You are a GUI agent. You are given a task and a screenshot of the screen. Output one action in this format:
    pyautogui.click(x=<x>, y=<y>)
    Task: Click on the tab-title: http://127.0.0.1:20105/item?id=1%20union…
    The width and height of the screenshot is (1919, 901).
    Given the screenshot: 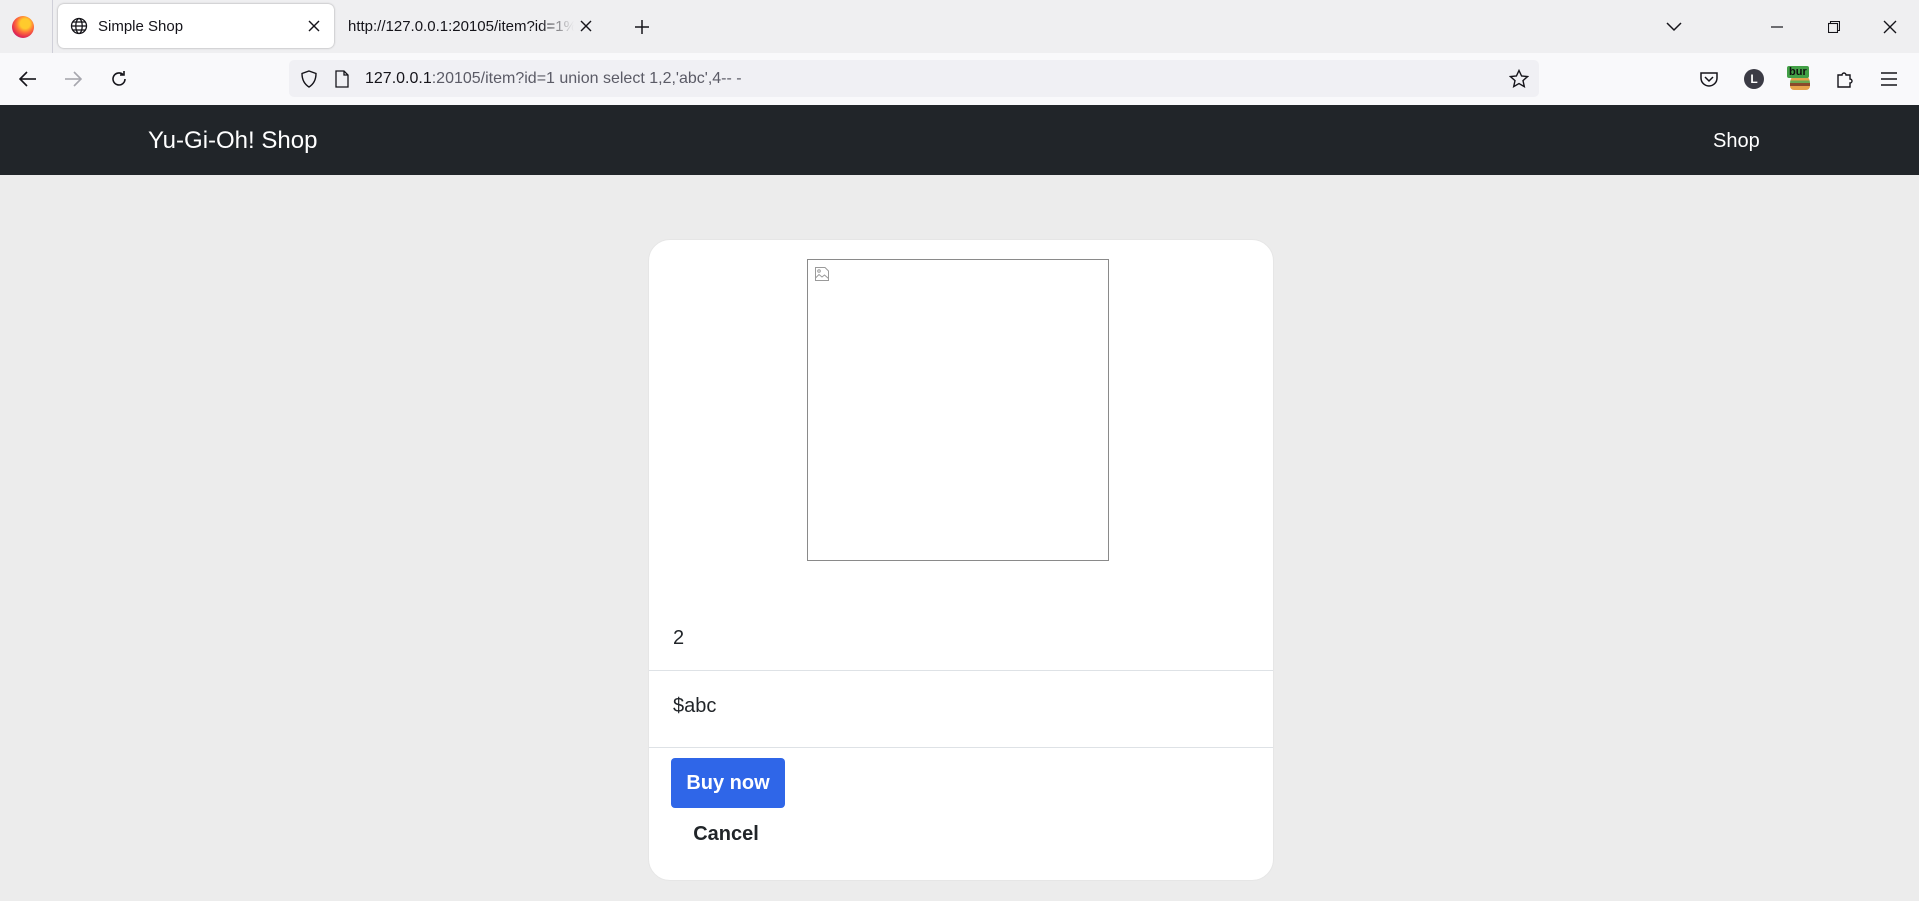 What is the action you would take?
    pyautogui.click(x=461, y=26)
    